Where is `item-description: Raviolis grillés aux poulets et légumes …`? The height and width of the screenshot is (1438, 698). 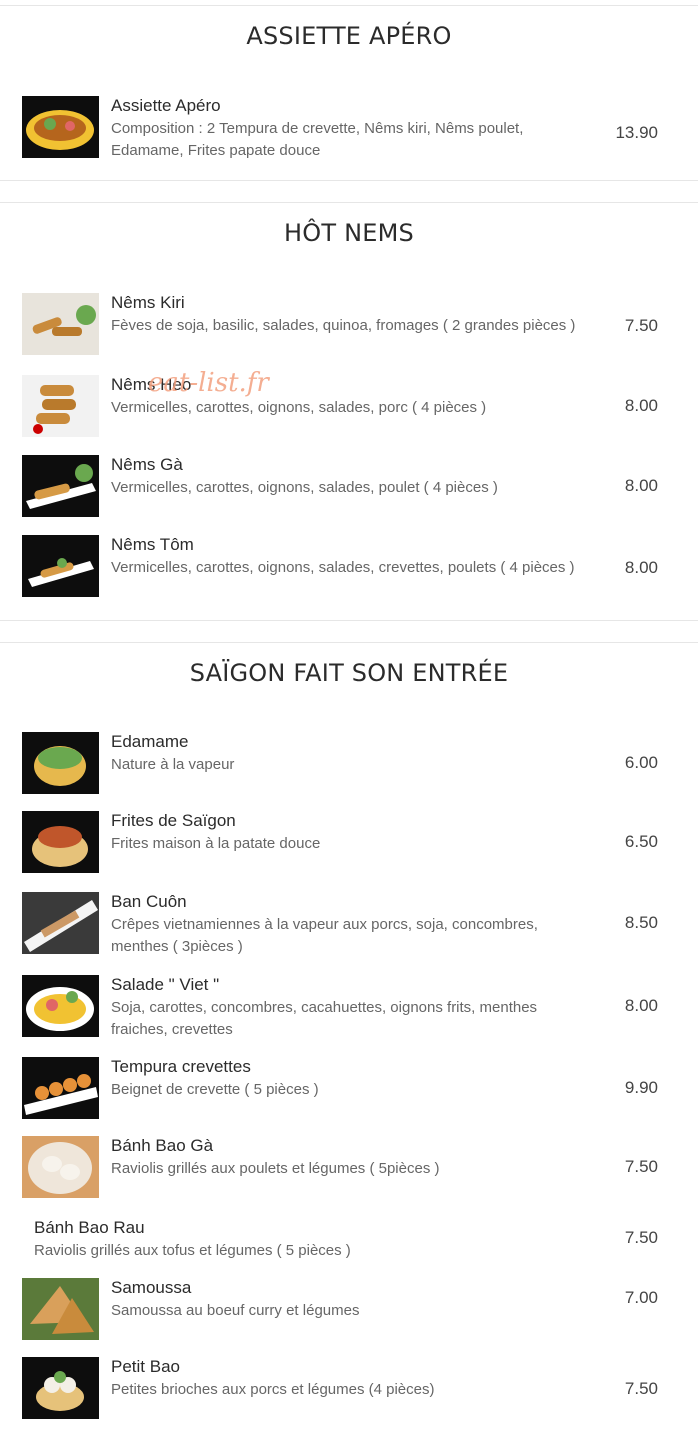
item-description: Raviolis grillés aux poulets et légumes … is located at coordinates (275, 1168).